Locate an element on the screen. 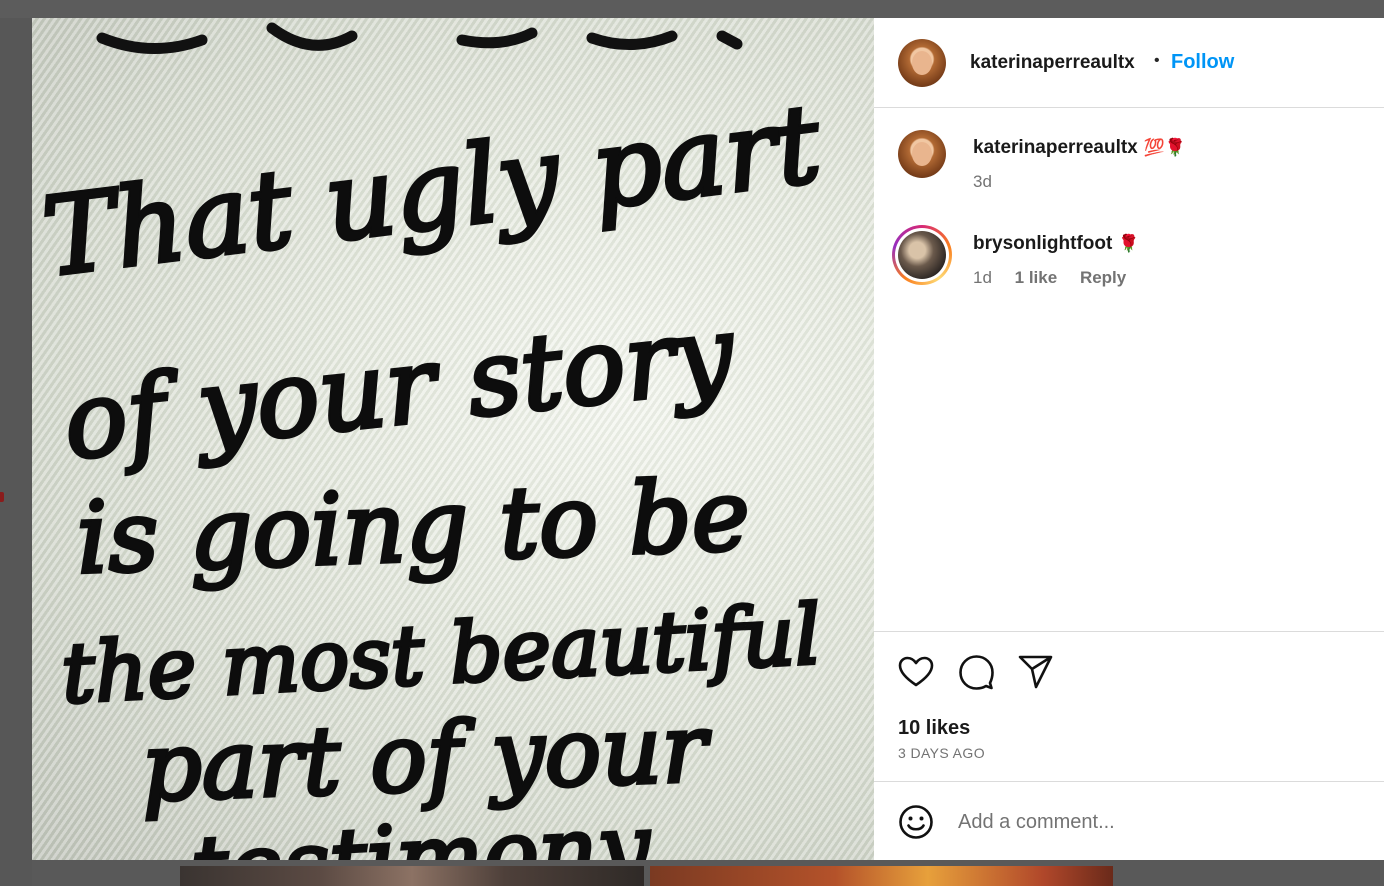 This screenshot has height=886, width=1384. quote-line-4: the most beautiful is located at coordinates (441, 655).